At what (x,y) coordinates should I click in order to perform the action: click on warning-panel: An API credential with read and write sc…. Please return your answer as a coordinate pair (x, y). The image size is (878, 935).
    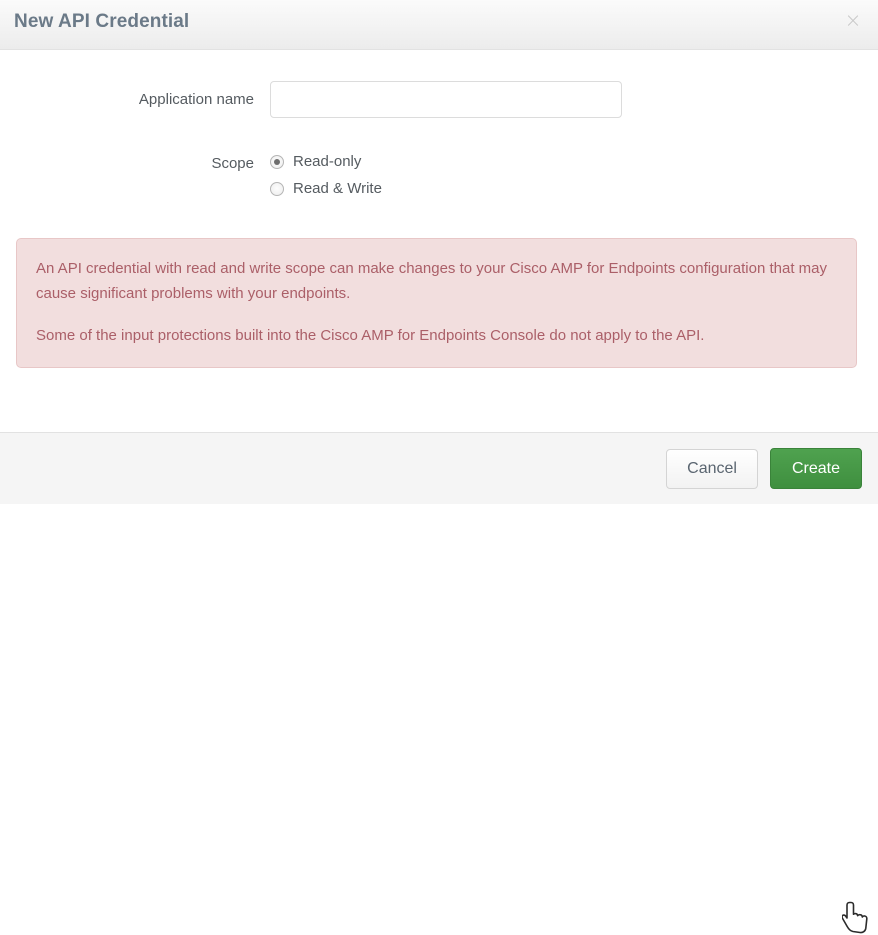
    Looking at the image, I should click on (436, 303).